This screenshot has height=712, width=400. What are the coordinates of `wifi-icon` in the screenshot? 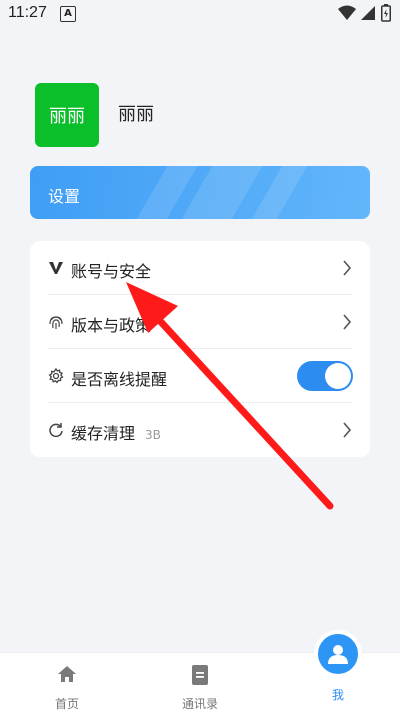 It's located at (347, 12).